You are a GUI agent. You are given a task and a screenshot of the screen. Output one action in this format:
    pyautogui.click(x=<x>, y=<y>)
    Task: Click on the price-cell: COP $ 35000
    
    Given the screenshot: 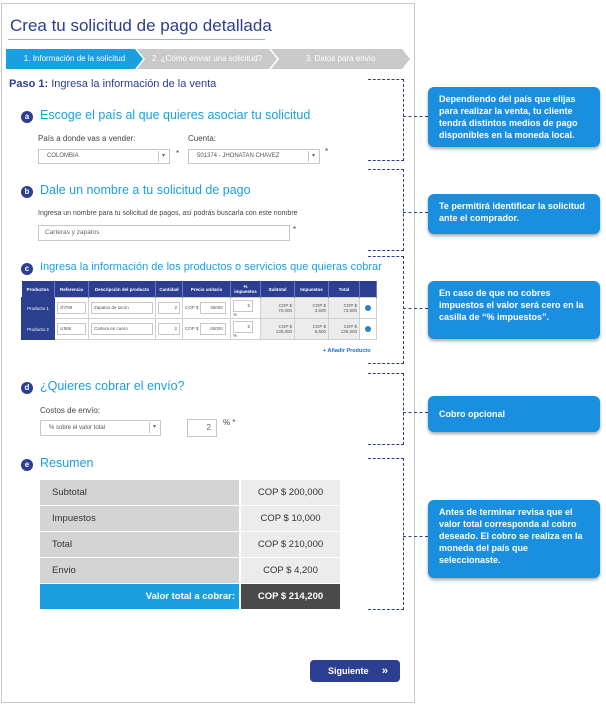 What is the action you would take?
    pyautogui.click(x=206, y=308)
    